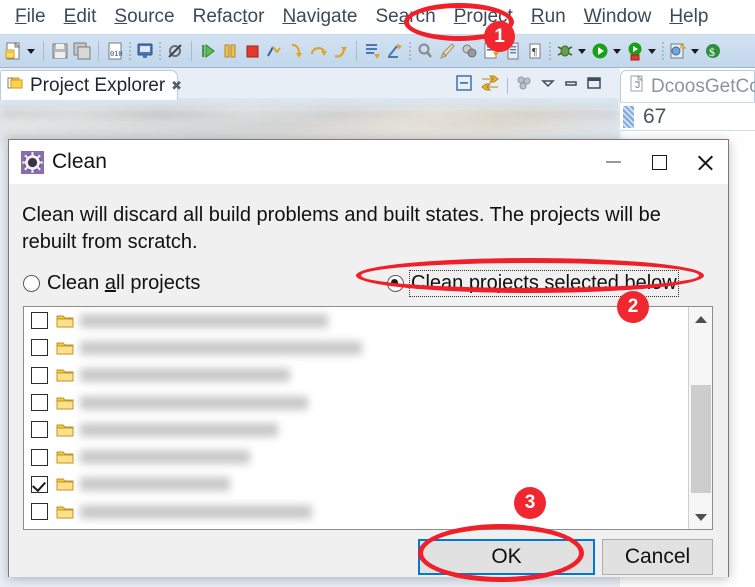 The image size is (755, 587). I want to click on save-icon, so click(60, 51).